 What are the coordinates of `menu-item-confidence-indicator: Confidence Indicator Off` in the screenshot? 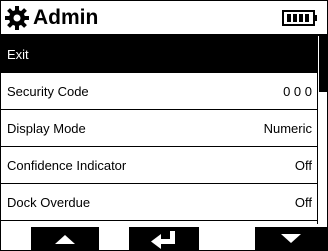 It's located at (159, 165).